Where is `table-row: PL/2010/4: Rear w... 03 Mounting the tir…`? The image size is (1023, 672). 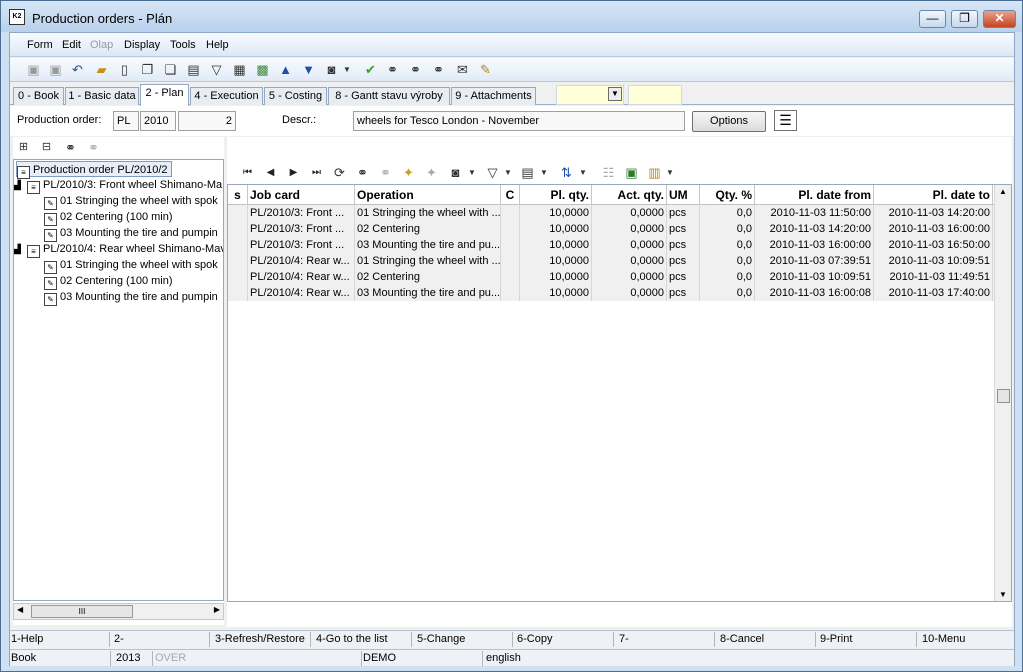
table-row: PL/2010/4: Rear w... 03 Mounting the tir… is located at coordinates (611, 293).